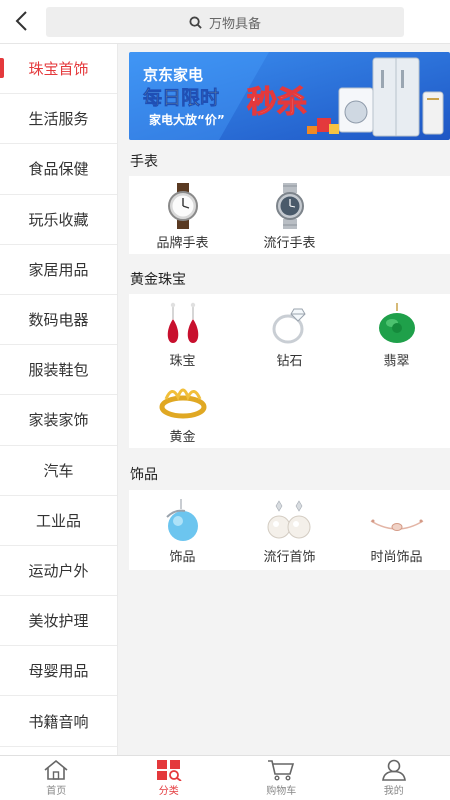 Image resolution: width=450 pixels, height=800 pixels. What do you see at coordinates (195, 22) in the screenshot?
I see `search-icon` at bounding box center [195, 22].